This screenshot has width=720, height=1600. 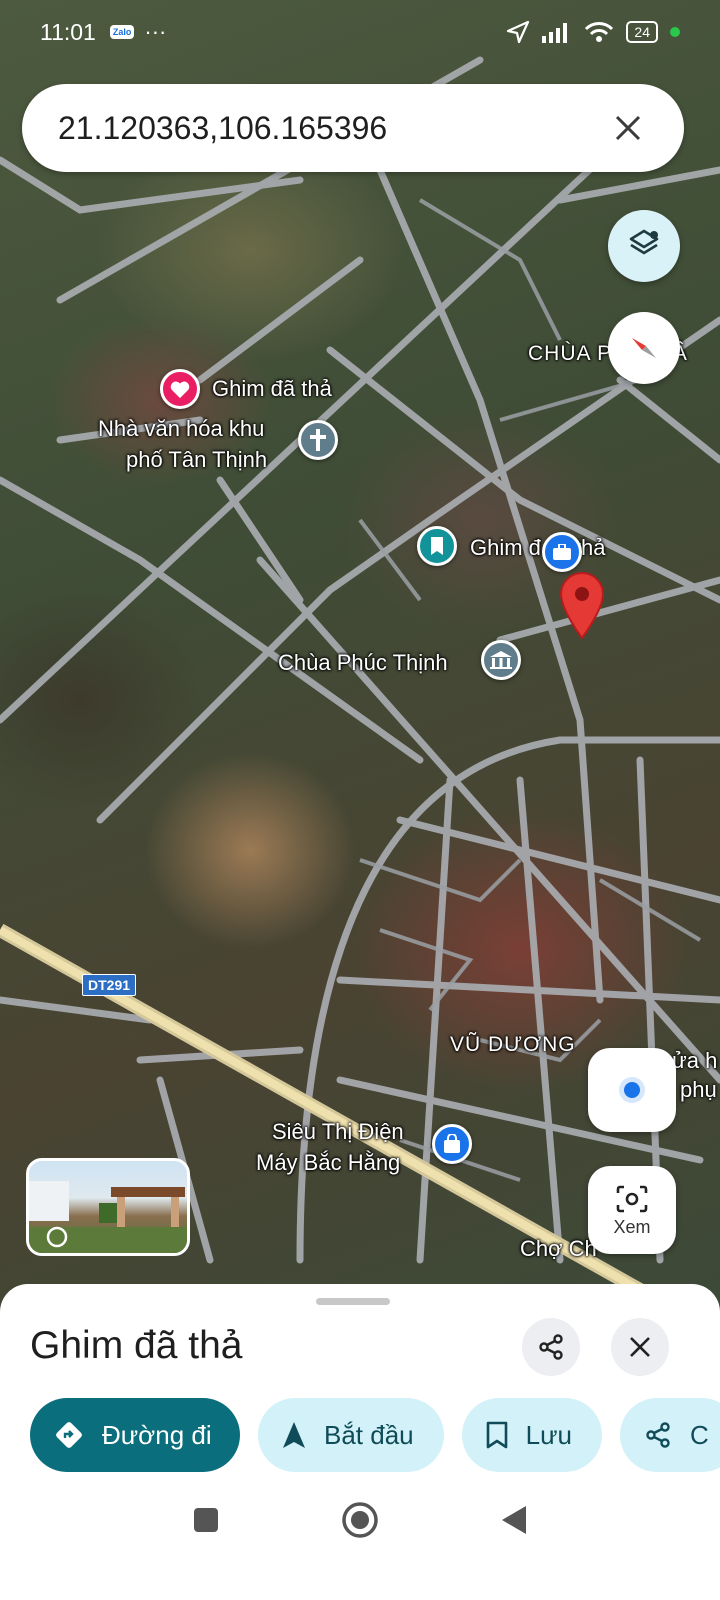 I want to click on status-bar: 11:01 Zalo ··· 24, so click(x=360, y=32).